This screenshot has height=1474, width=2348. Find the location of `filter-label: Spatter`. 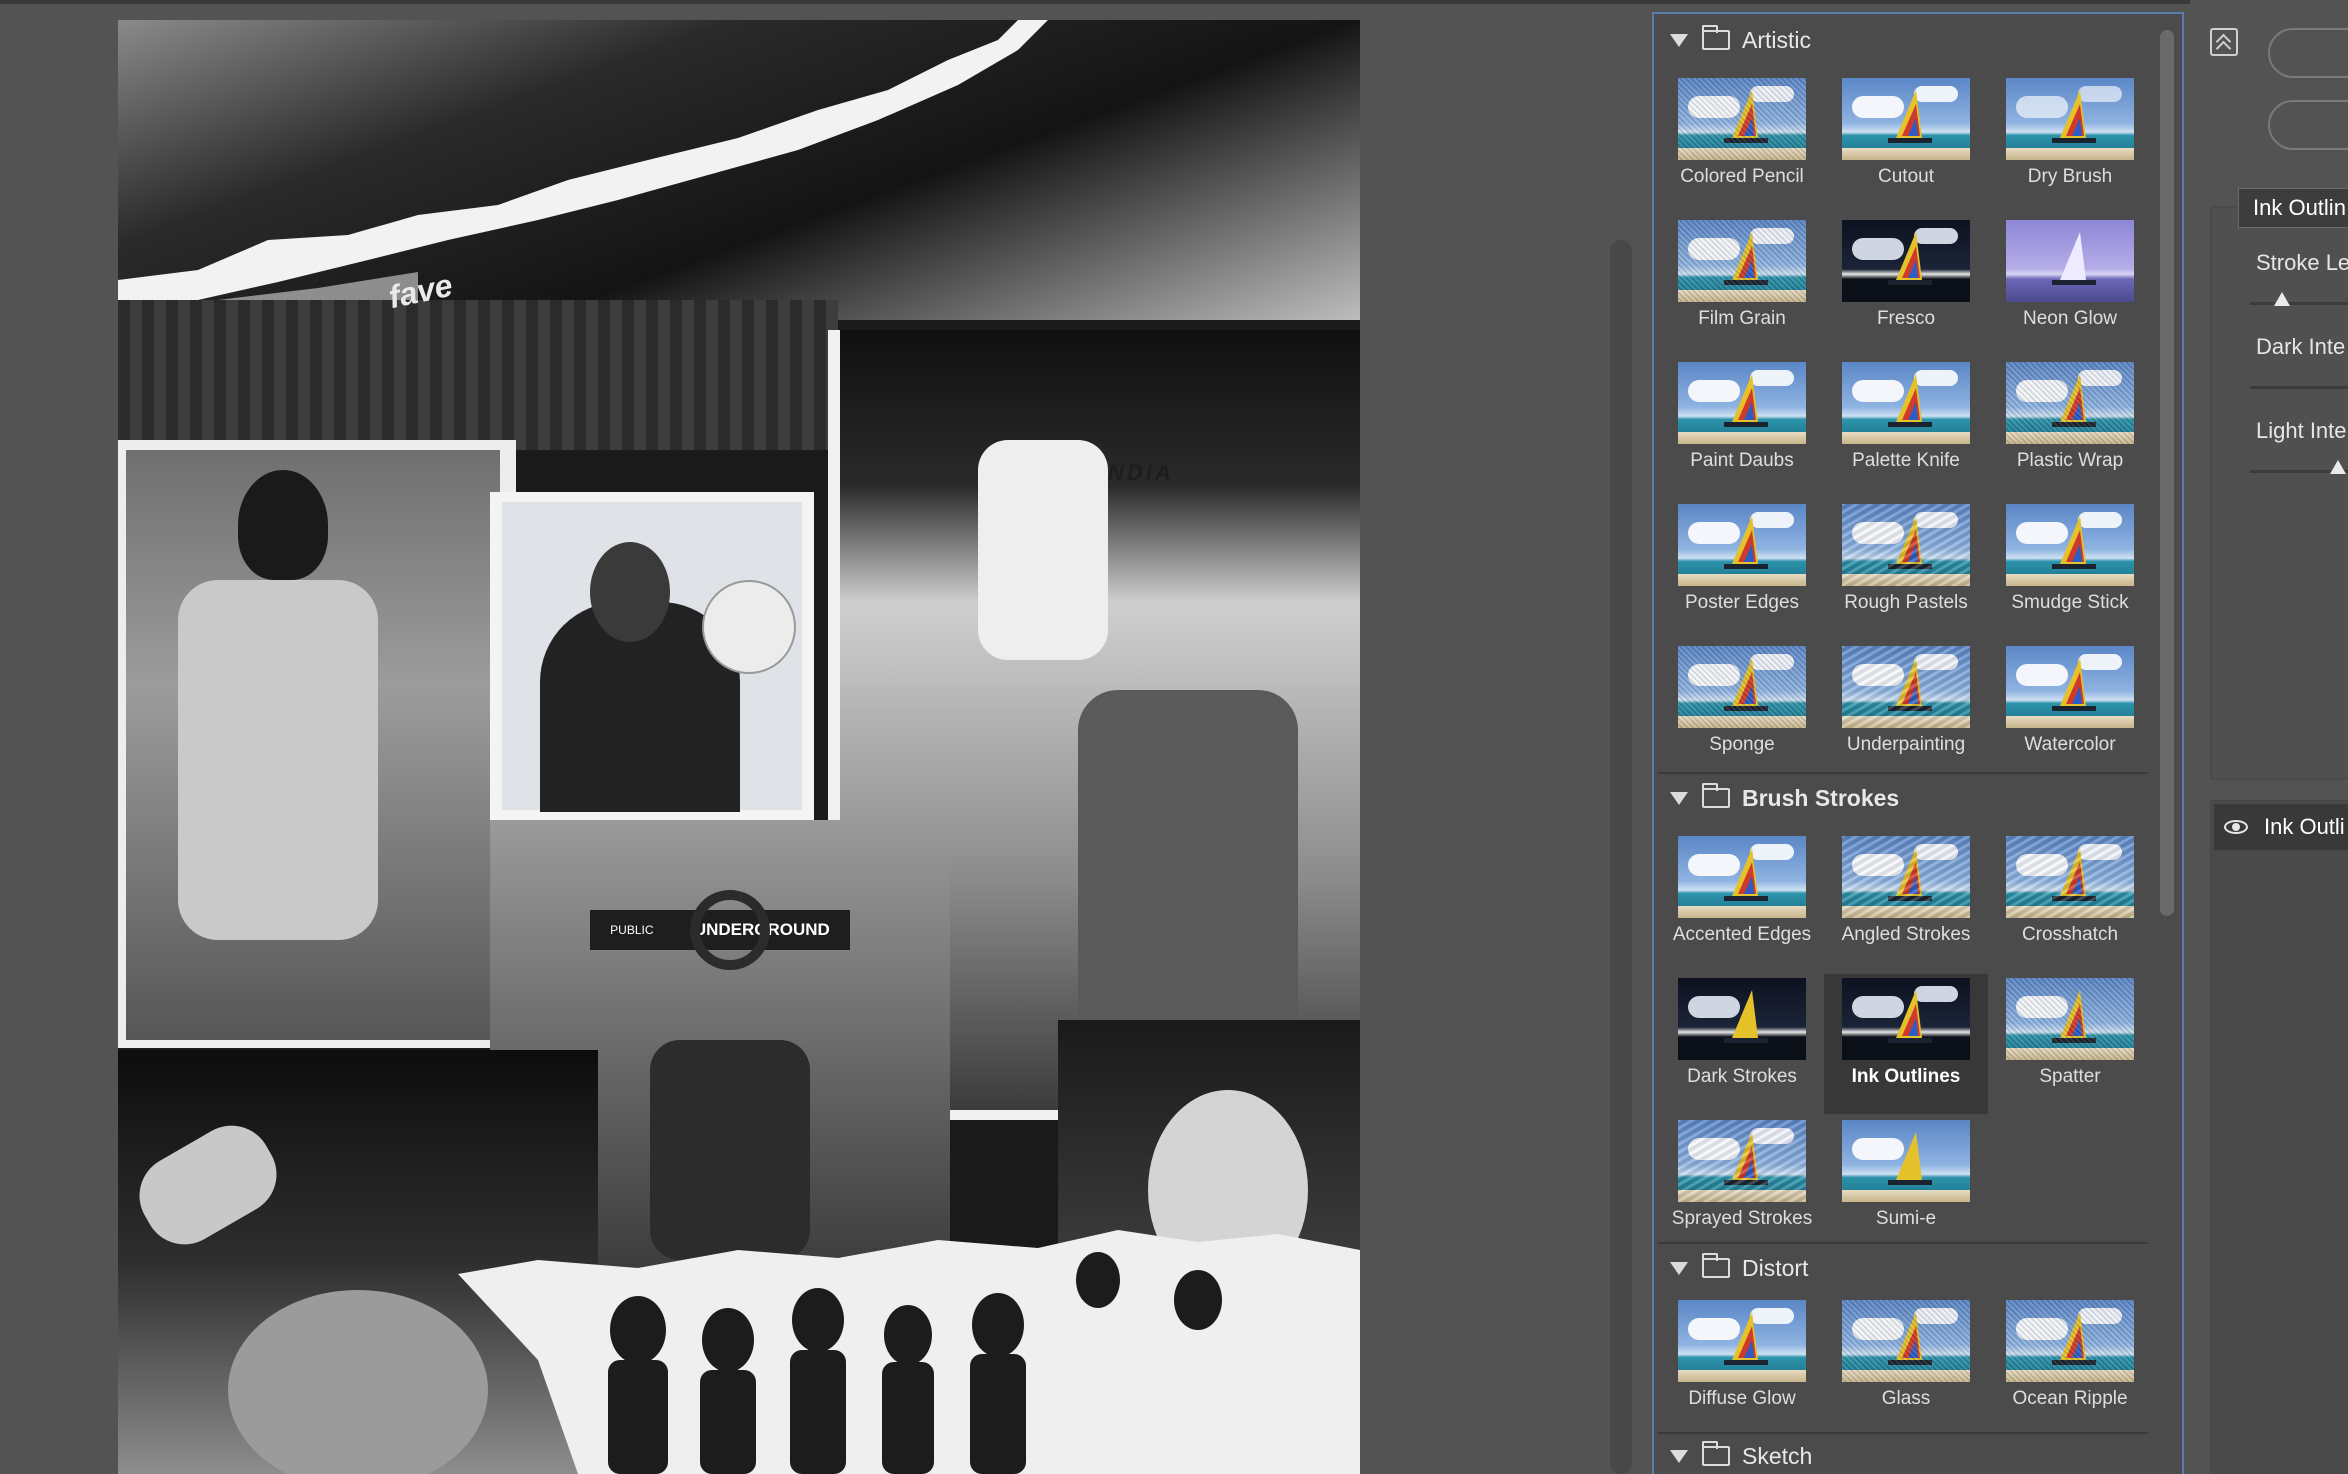

filter-label: Spatter is located at coordinates (2070, 1076).